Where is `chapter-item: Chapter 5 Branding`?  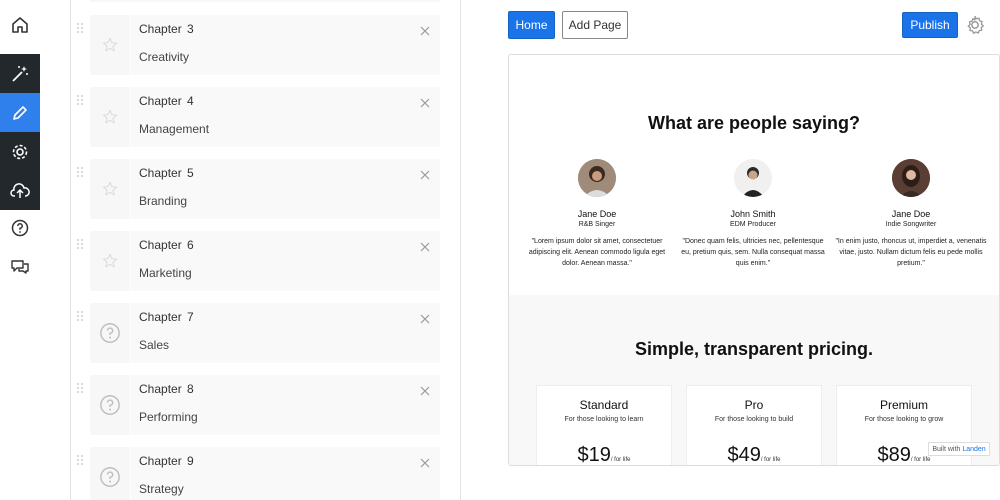
chapter-item: Chapter 5 Branding is located at coordinates (258, 189).